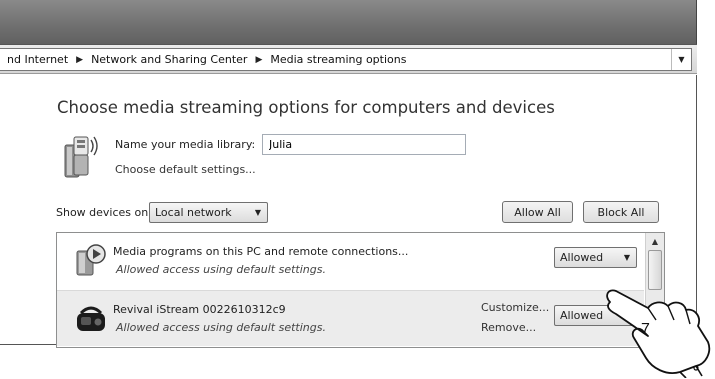 The image size is (715, 379). I want to click on breadcrumb-item-internet: nd Internet, so click(37, 59).